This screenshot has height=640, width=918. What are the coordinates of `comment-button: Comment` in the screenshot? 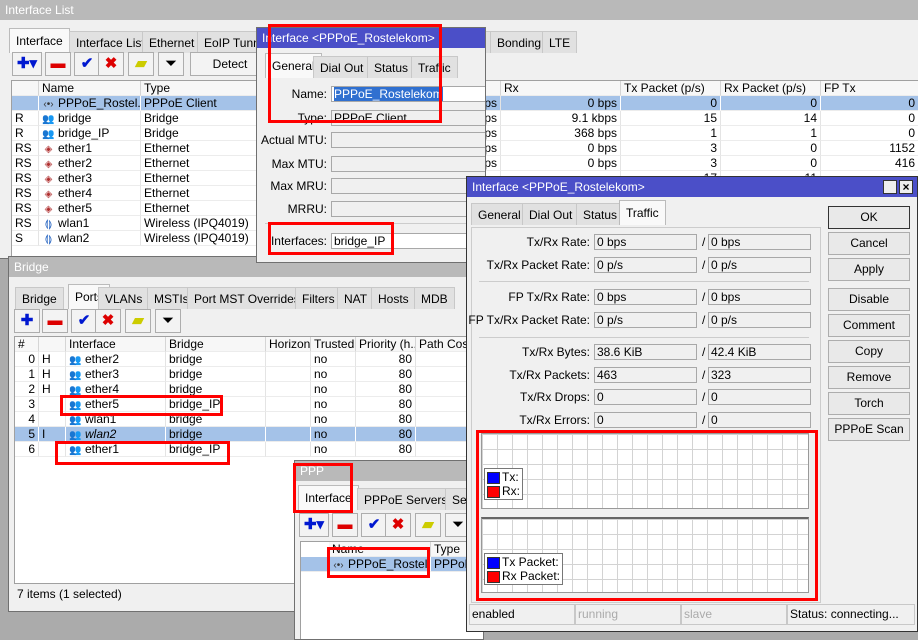 It's located at (869, 325).